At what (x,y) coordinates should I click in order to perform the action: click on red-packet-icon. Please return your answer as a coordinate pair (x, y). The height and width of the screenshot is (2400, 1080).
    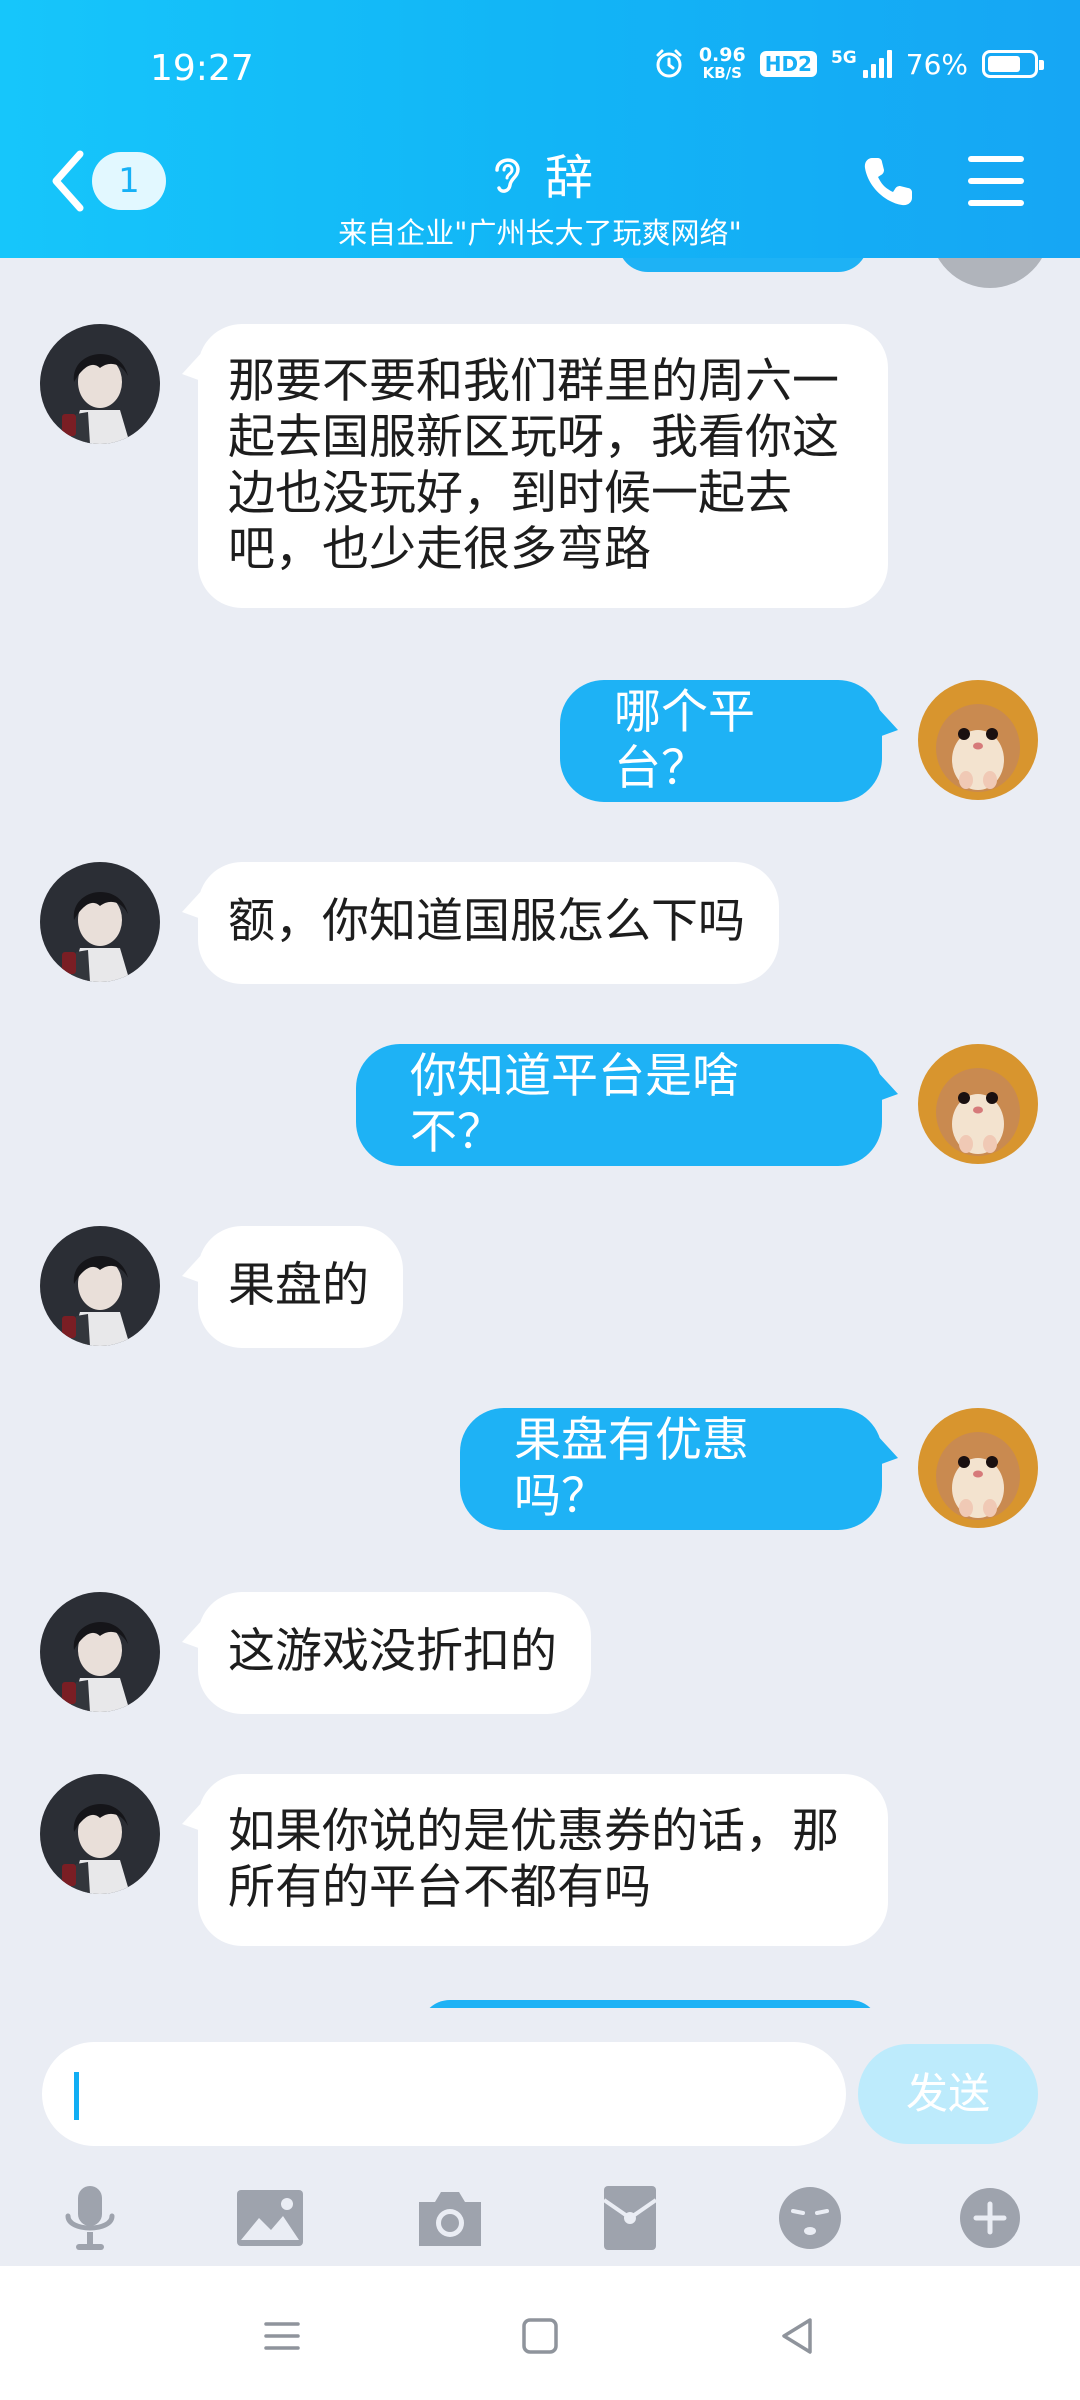
    Looking at the image, I should click on (630, 2218).